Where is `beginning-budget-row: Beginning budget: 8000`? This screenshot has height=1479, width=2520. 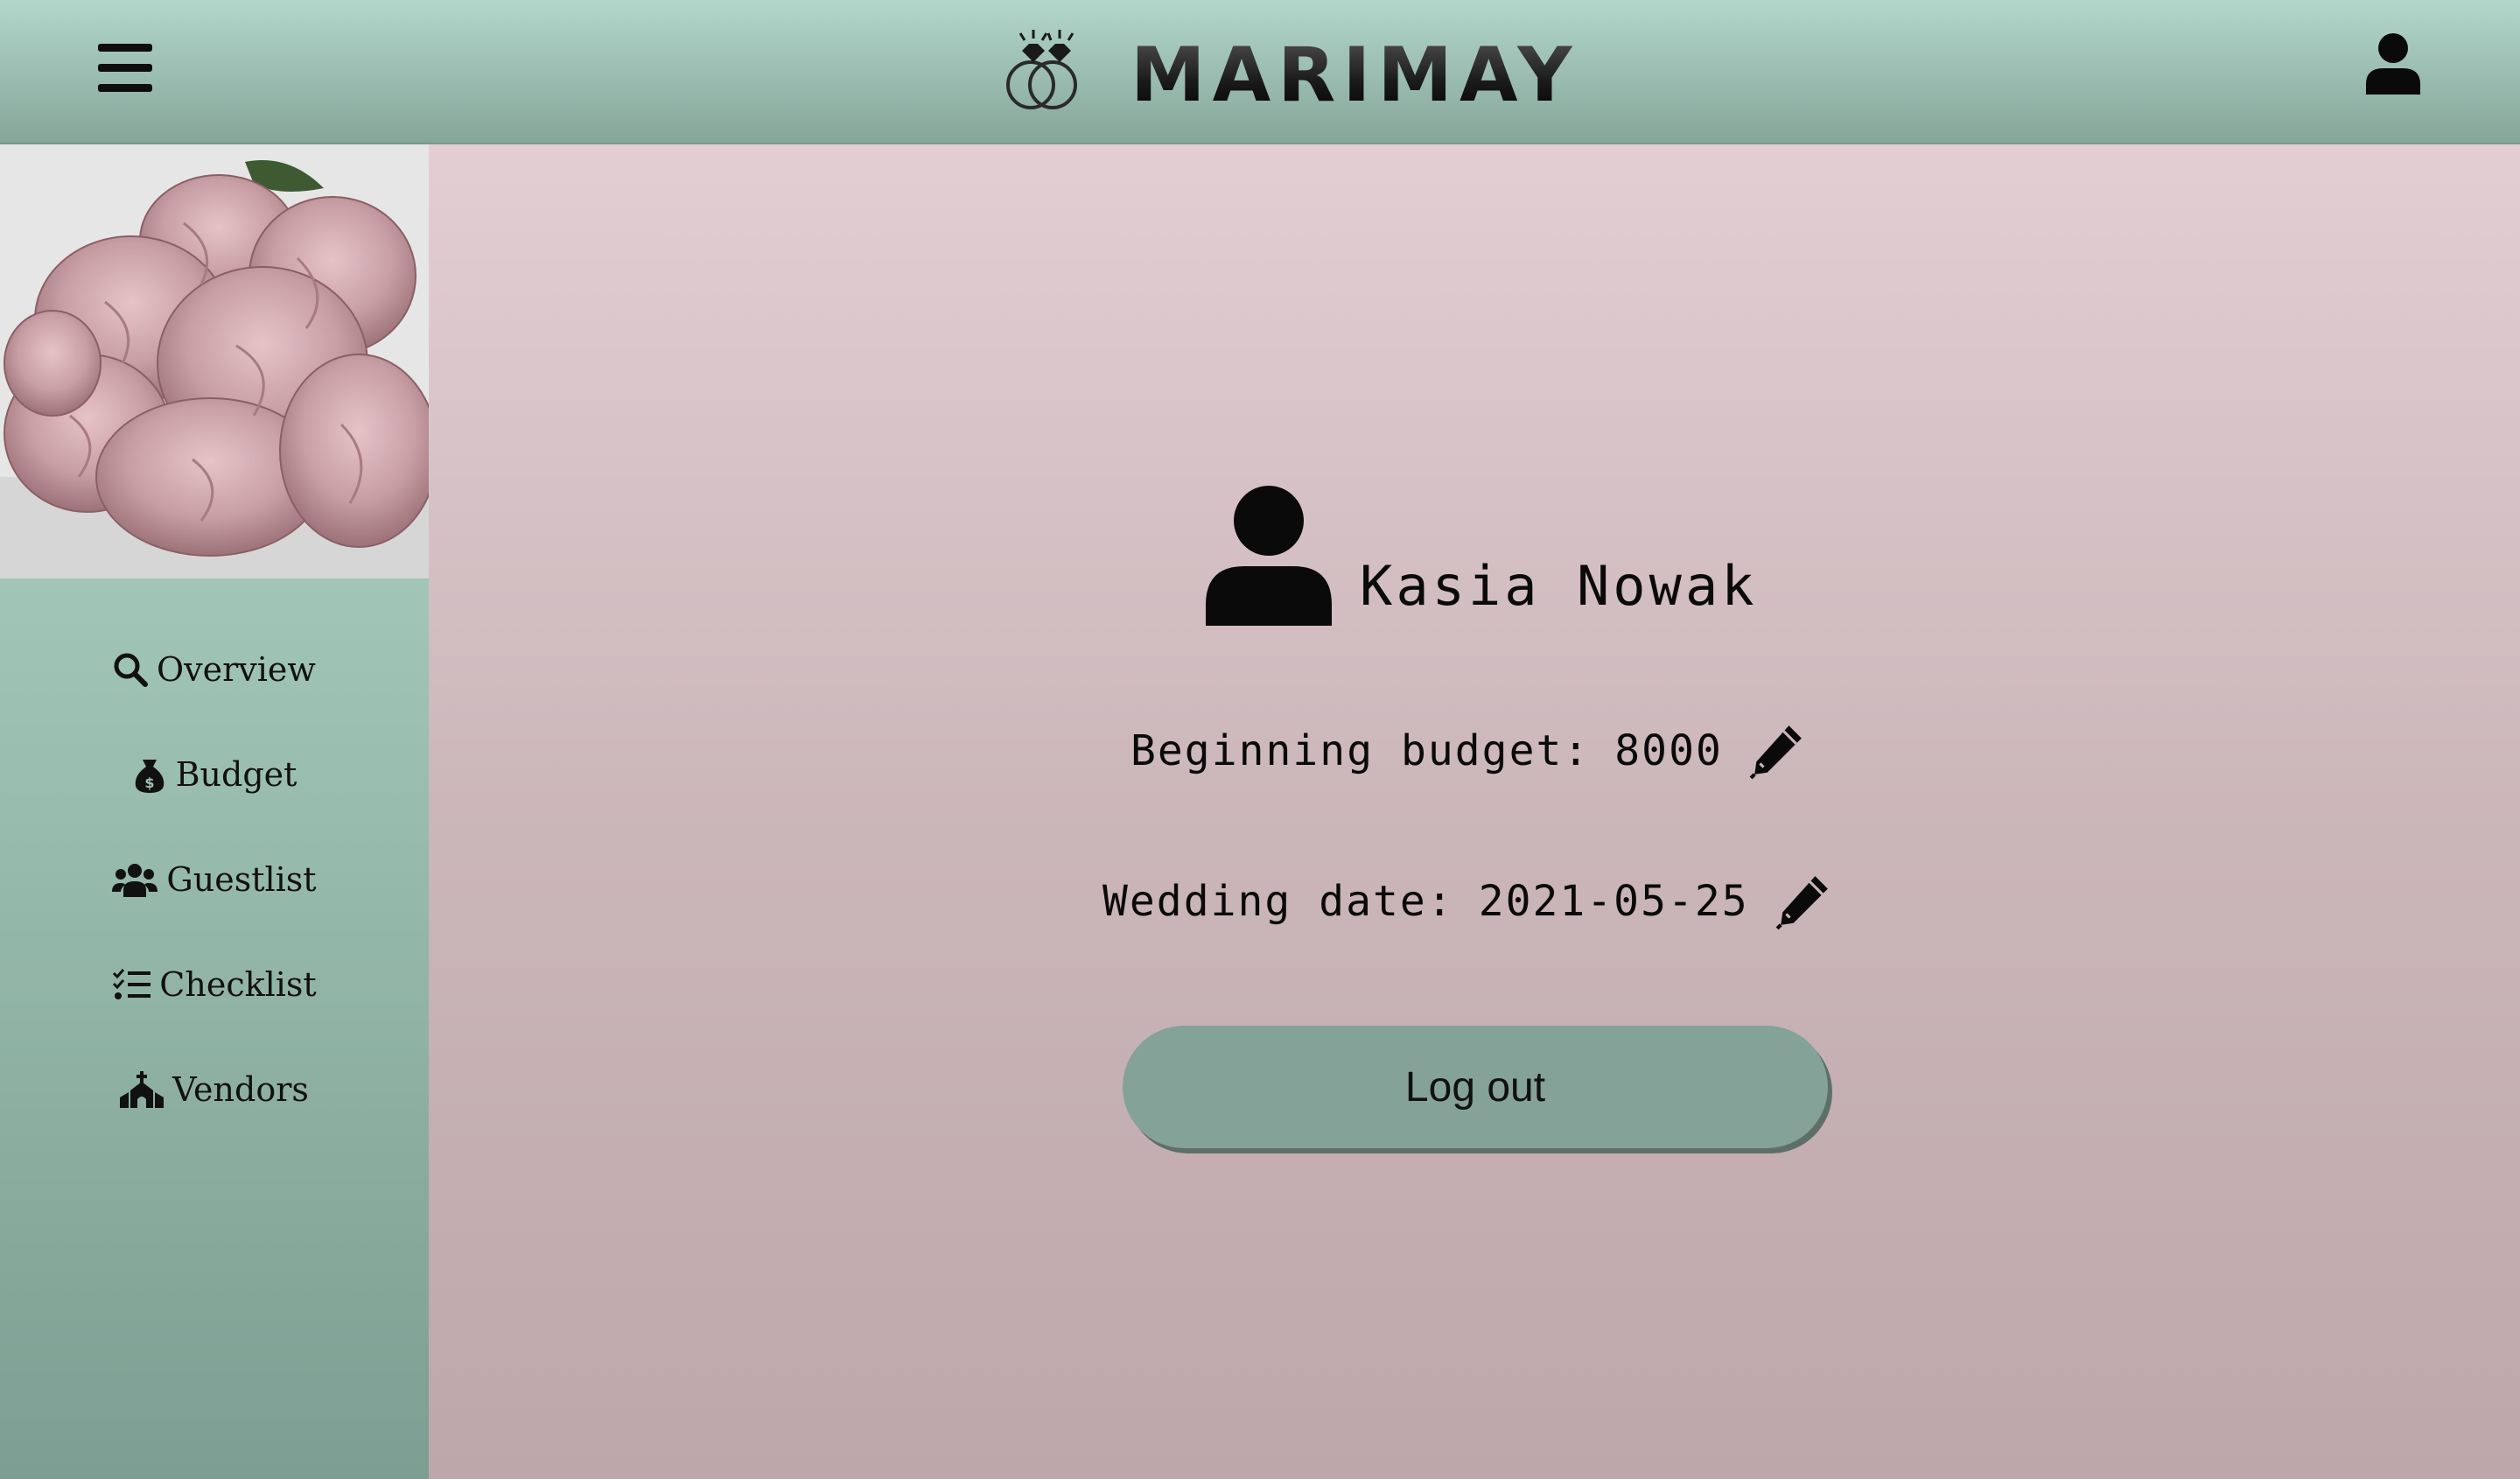 beginning-budget-row: Beginning budget: 8000 is located at coordinates (1467, 751).